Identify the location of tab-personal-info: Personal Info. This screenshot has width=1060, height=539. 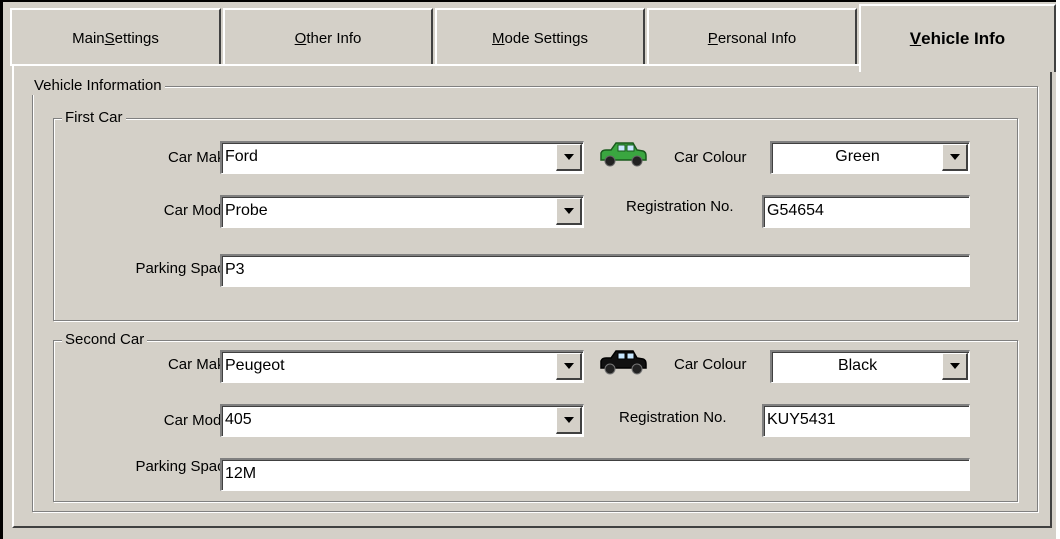
(752, 37).